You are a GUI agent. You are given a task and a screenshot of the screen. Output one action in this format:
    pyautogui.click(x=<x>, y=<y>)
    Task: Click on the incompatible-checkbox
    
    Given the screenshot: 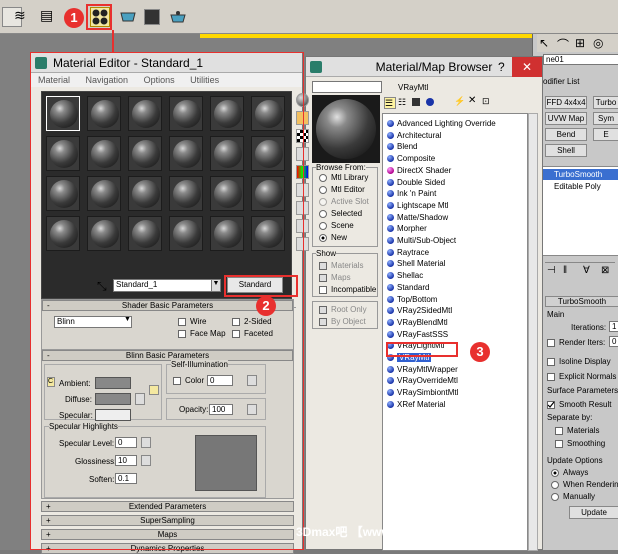 What is the action you would take?
    pyautogui.click(x=323, y=290)
    